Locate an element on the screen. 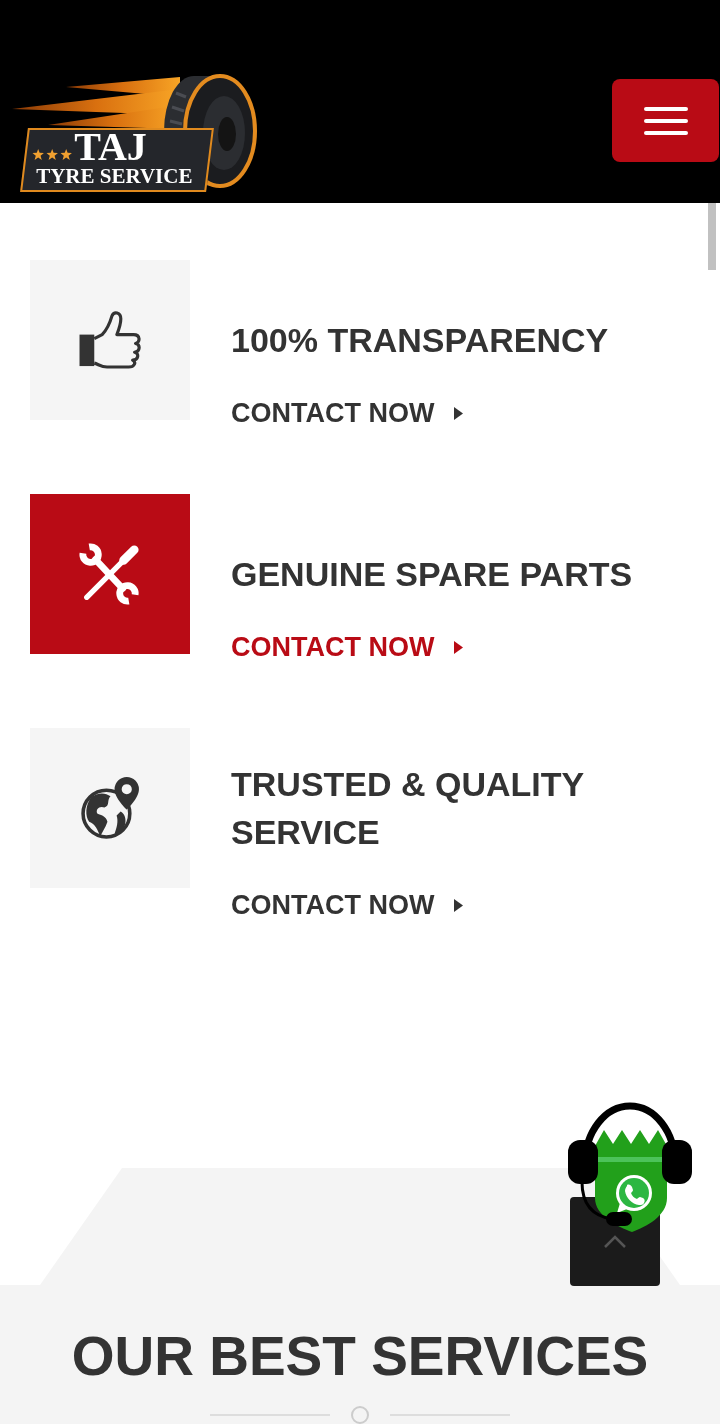 This screenshot has width=720, height=1424. chevron-up-icon is located at coordinates (615, 1241).